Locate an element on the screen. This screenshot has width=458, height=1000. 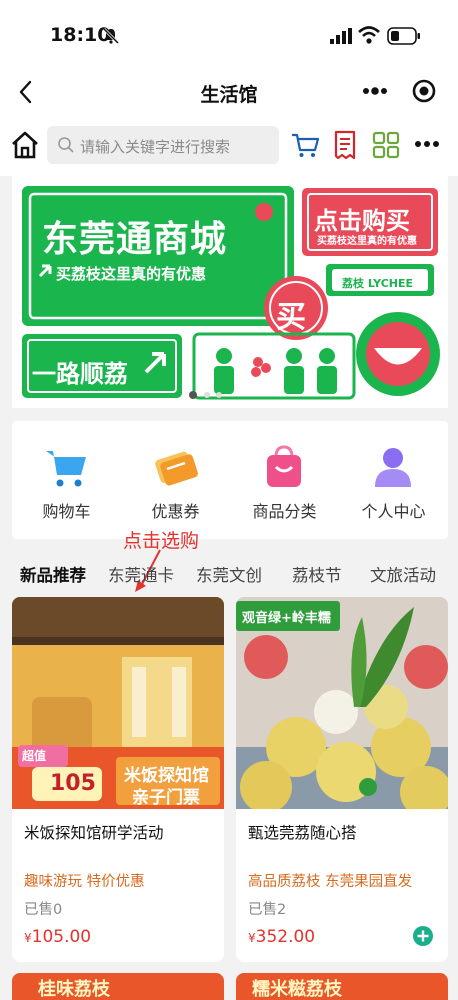
nav-cart-label: 购物车 is located at coordinates (66, 511).